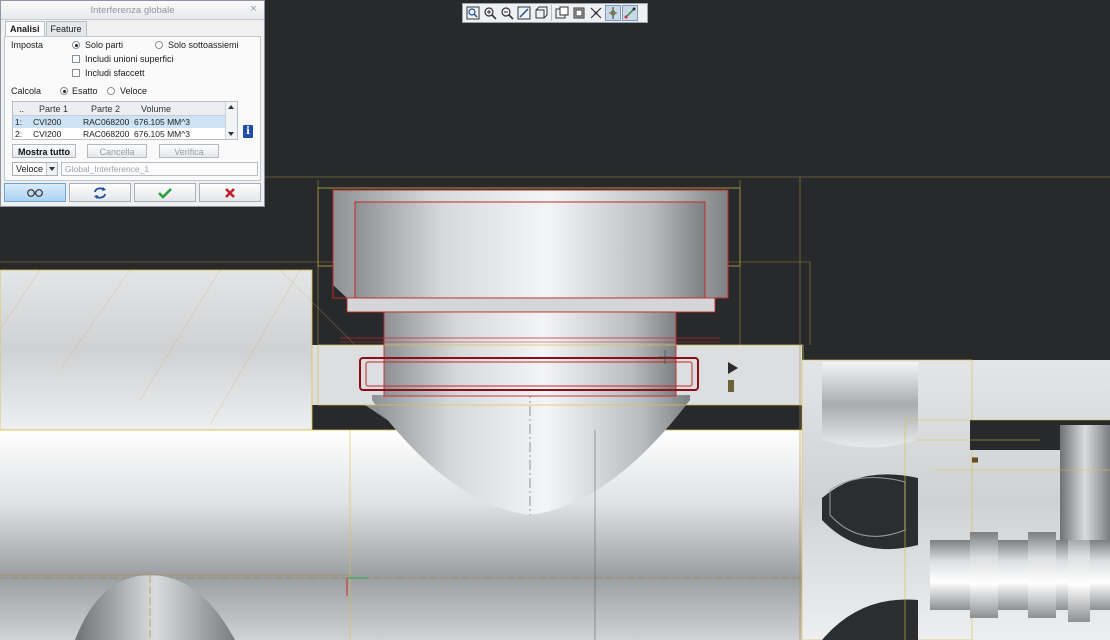  I want to click on scroll-down-icon, so click(231, 134).